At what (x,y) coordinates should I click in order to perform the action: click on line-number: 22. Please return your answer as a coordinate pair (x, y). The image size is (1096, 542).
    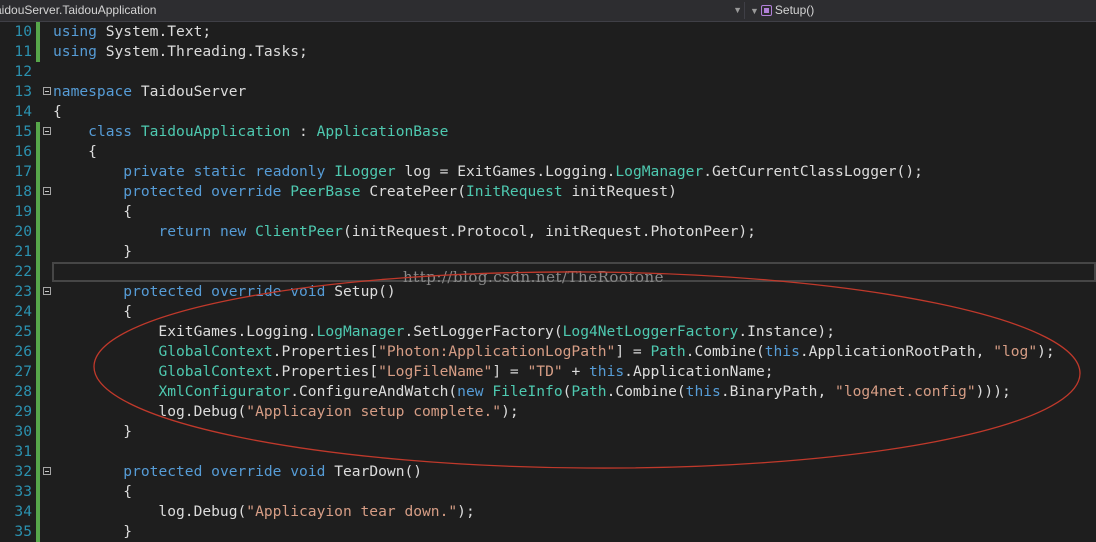
    Looking at the image, I should click on (23, 271).